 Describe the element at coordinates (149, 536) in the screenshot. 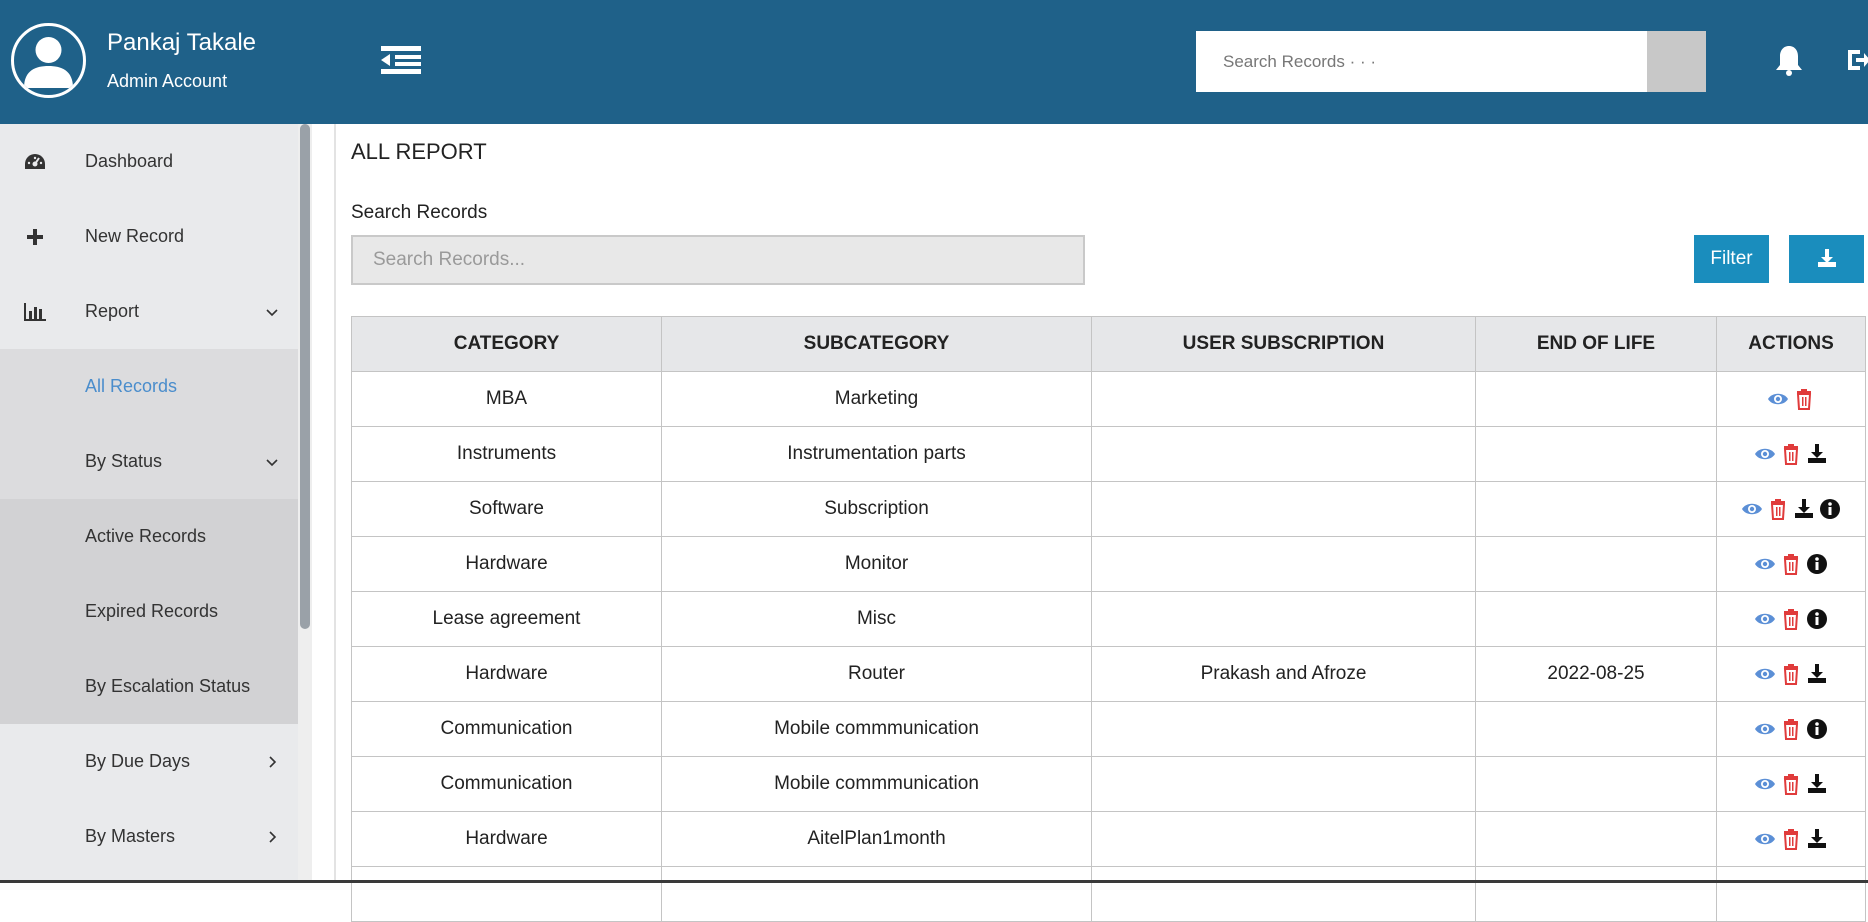

I see `sidebar-item-active-records: Active Records` at that location.